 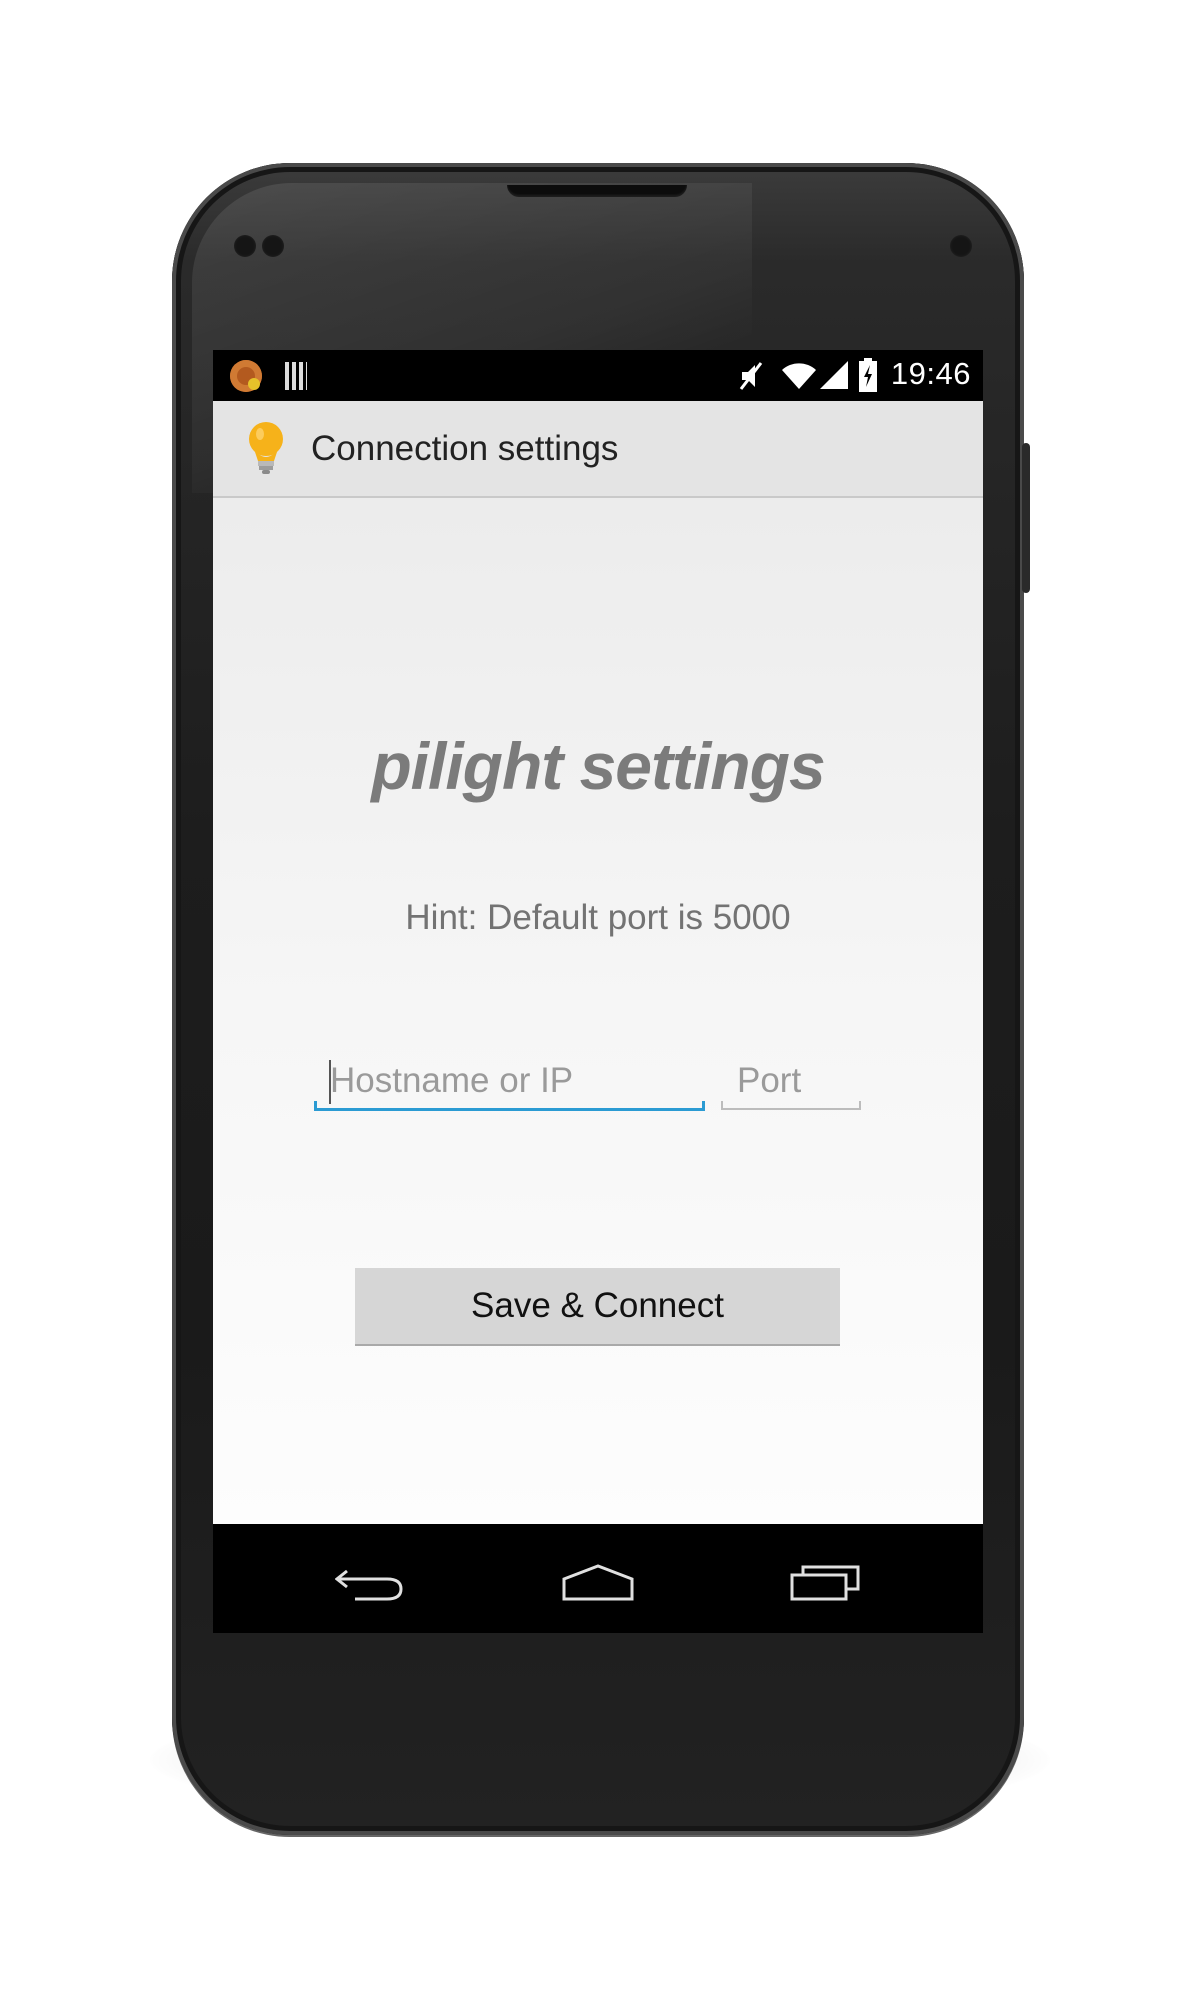 What do you see at coordinates (1026, 518) in the screenshot?
I see `power-button` at bounding box center [1026, 518].